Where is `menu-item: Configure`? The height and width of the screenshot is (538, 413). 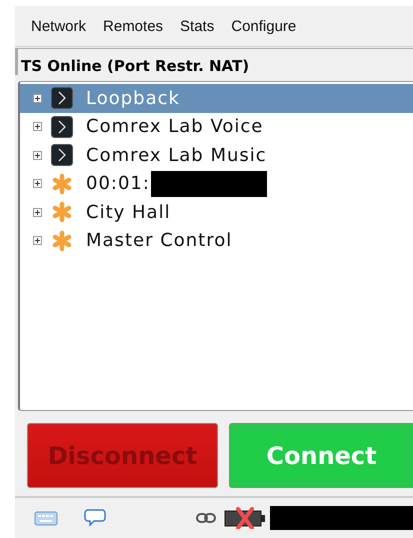 menu-item: Configure is located at coordinates (263, 26).